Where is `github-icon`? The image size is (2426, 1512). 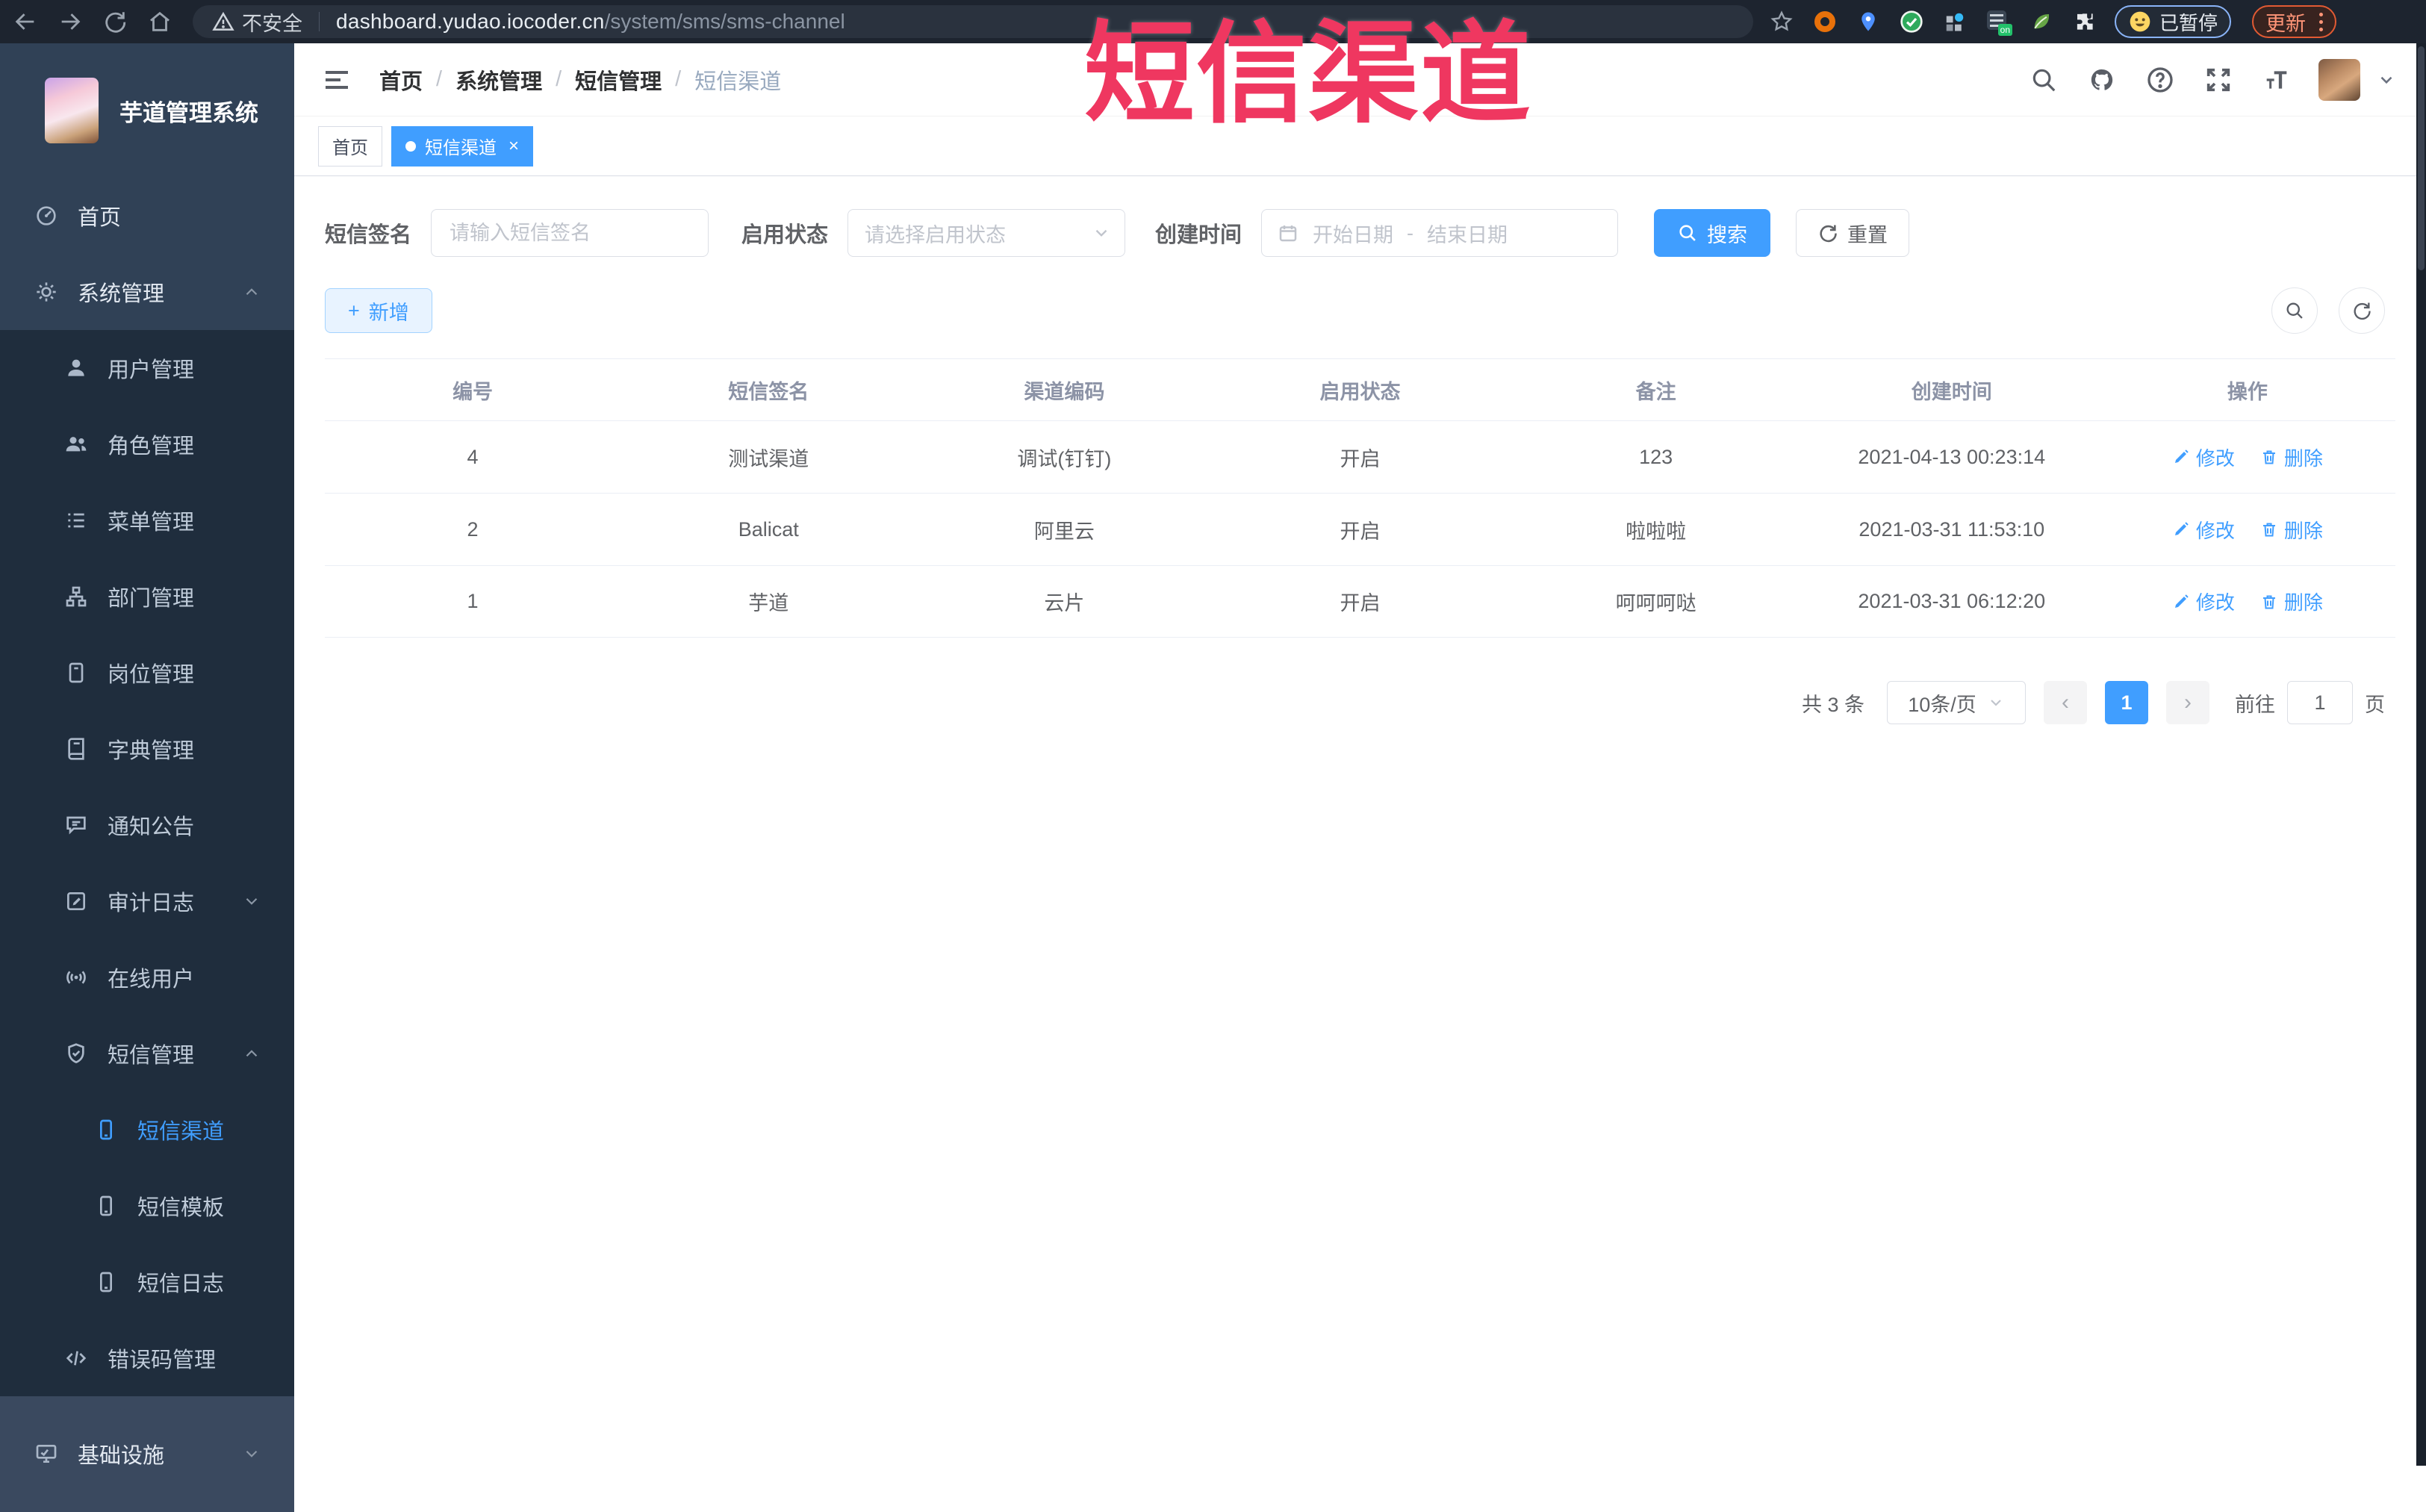 github-icon is located at coordinates (2102, 79).